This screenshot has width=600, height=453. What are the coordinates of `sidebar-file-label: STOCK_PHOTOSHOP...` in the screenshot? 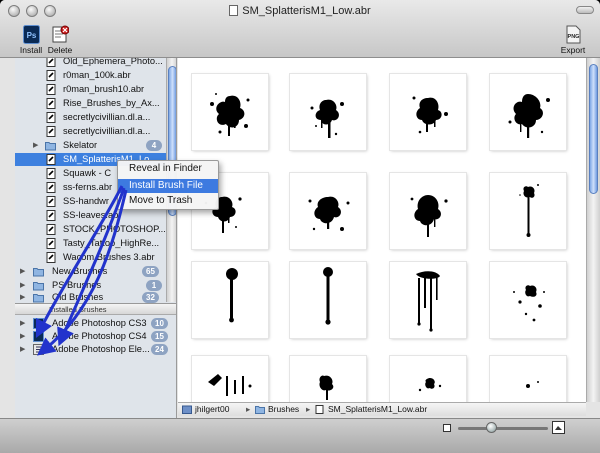 It's located at (114, 229).